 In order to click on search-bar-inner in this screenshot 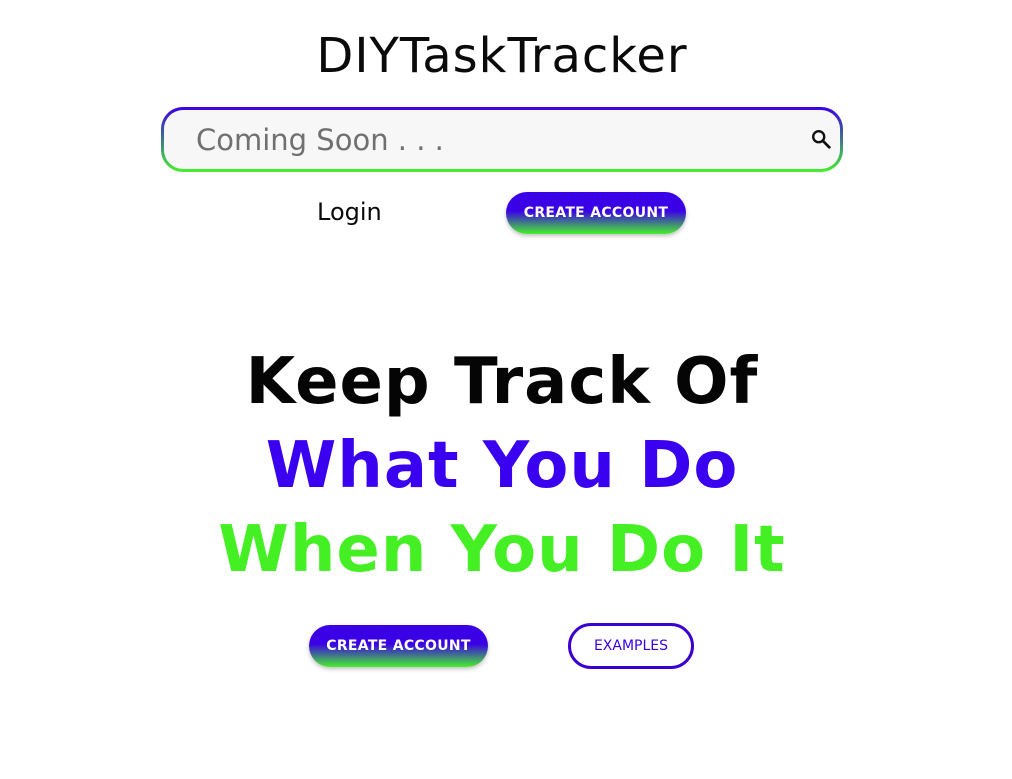, I will do `click(502, 139)`.